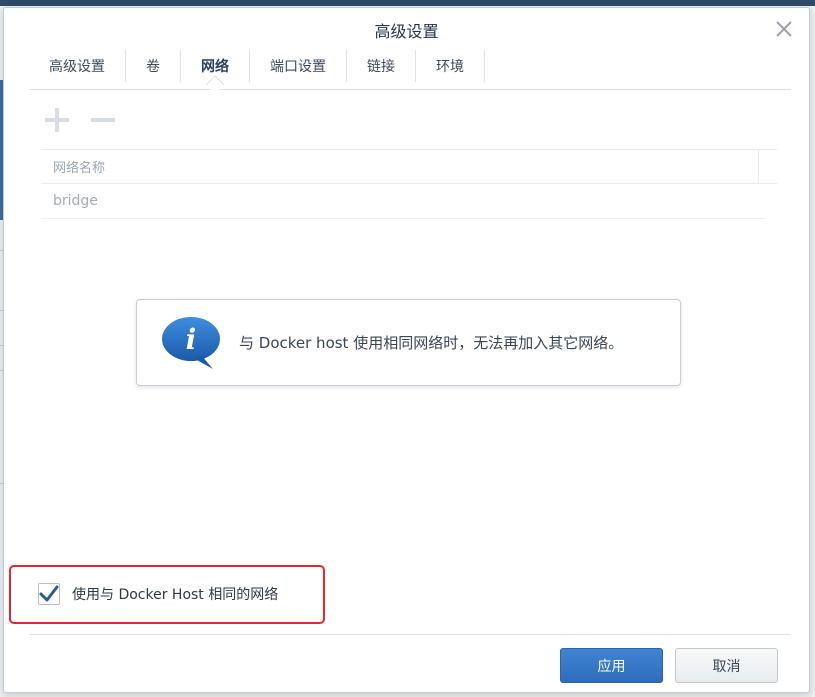  I want to click on grid-header: 网络名称, so click(409, 166).